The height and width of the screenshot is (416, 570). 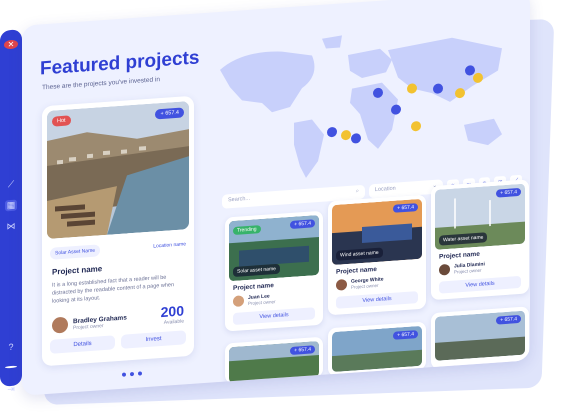 I want to click on logout-icon: ⇥, so click(x=11, y=390).